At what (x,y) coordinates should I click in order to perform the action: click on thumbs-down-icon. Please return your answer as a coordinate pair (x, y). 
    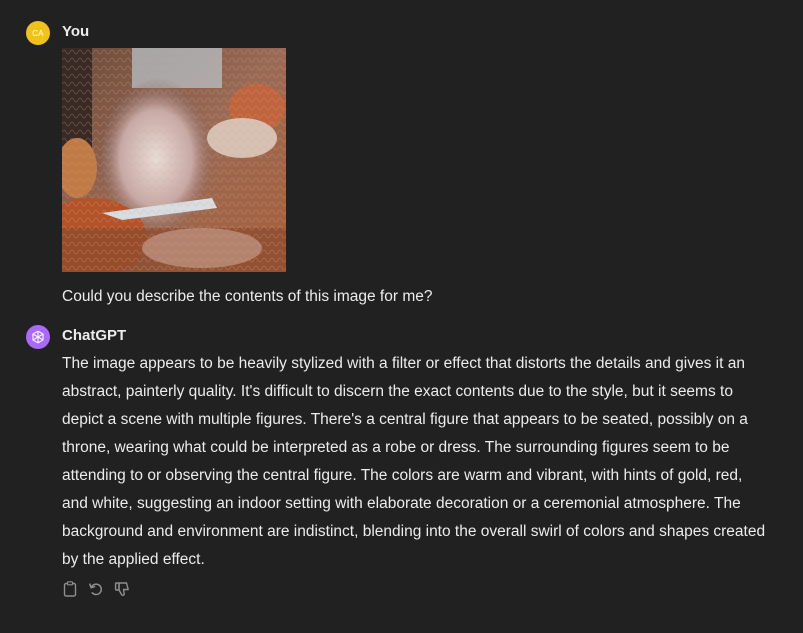
    Looking at the image, I should click on (121, 589).